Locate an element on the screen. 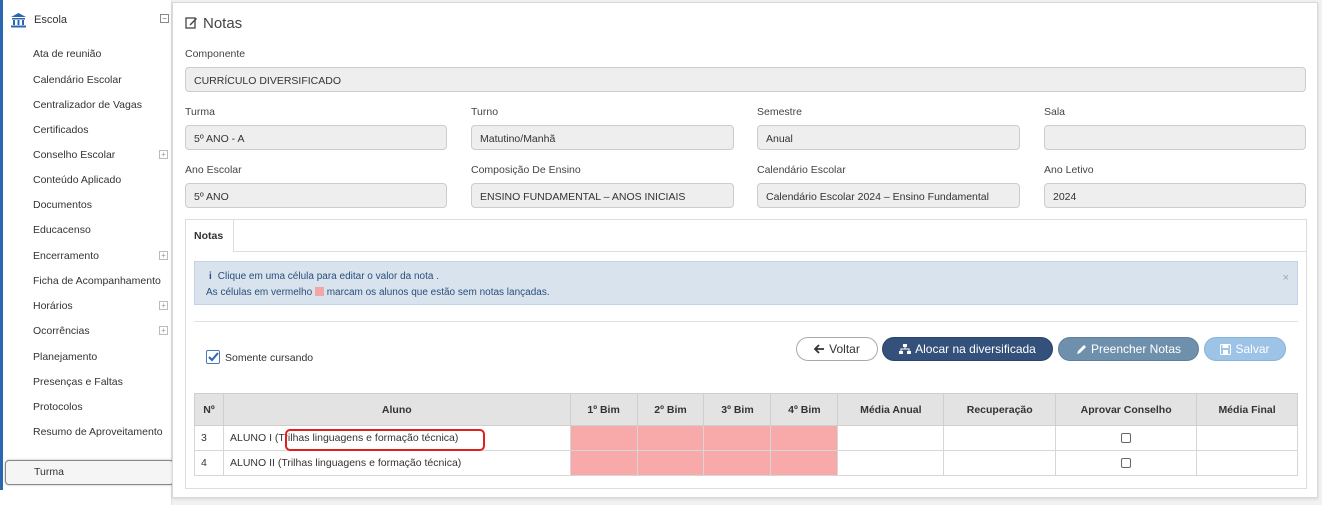 The width and height of the screenshot is (1322, 505). ano-escolar-field: 5º ANO is located at coordinates (316, 195).